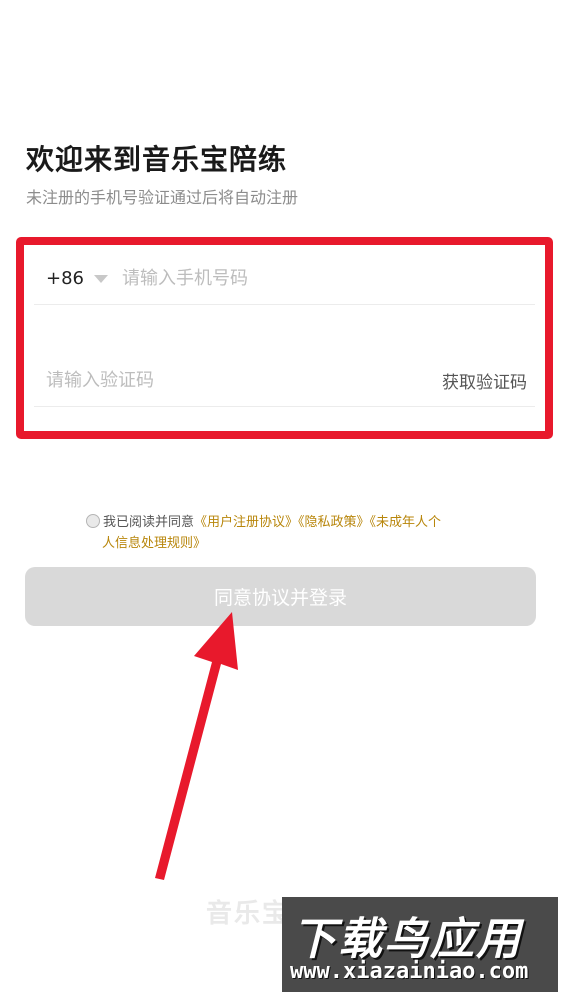 Image resolution: width=561 pixels, height=997 pixels. Describe the element at coordinates (407, 939) in the screenshot. I see `watermark-title: 下载鸟应用` at that location.